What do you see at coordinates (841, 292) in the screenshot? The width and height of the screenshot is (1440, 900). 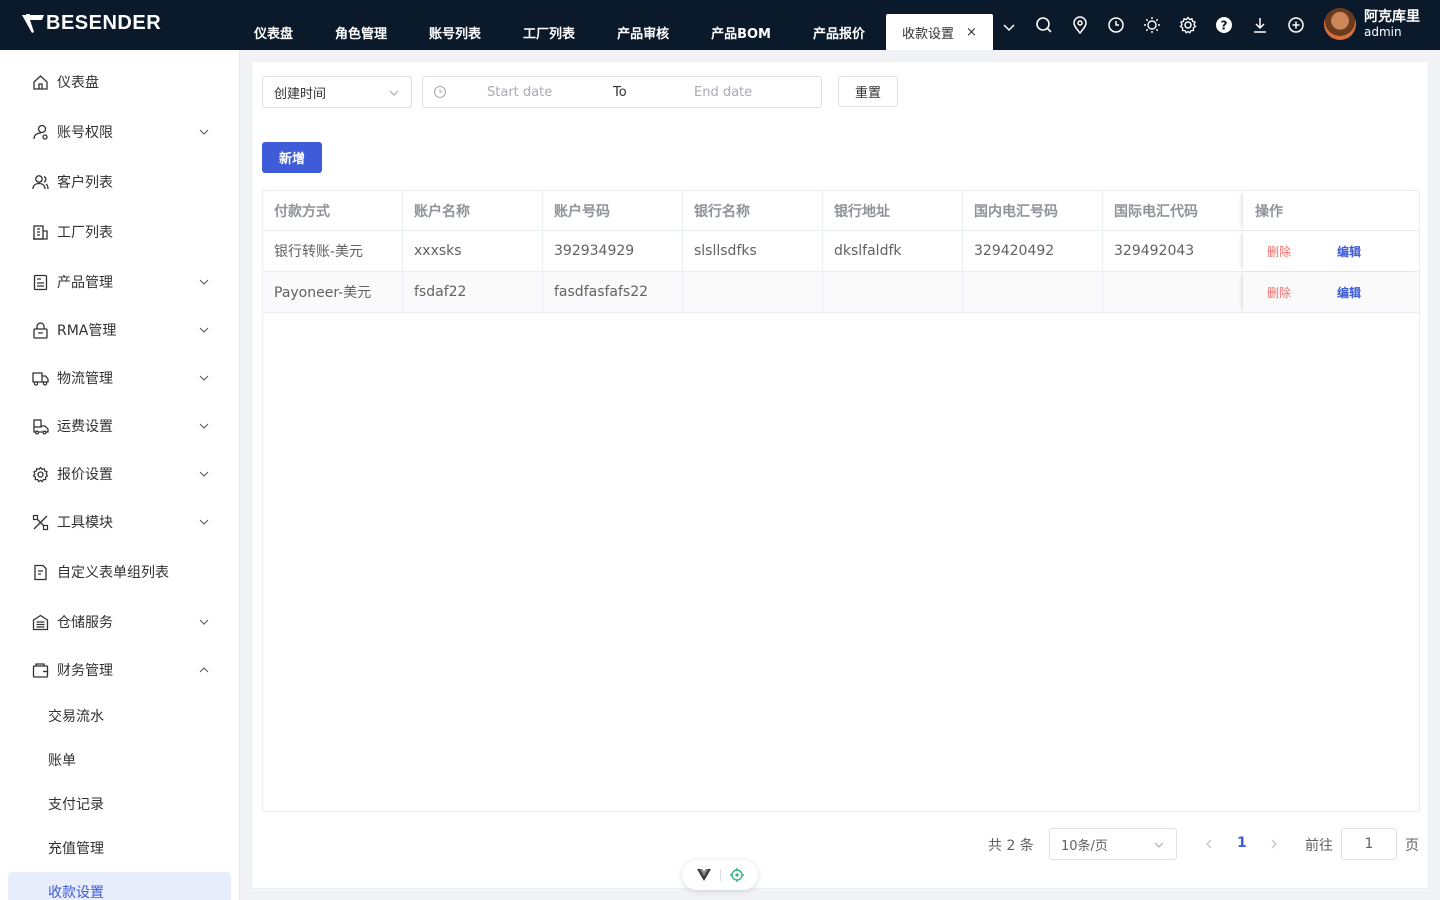 I see `table-row: Payoneer-美元 fsdaf22 fasdfasfafs22 删除 编辑` at bounding box center [841, 292].